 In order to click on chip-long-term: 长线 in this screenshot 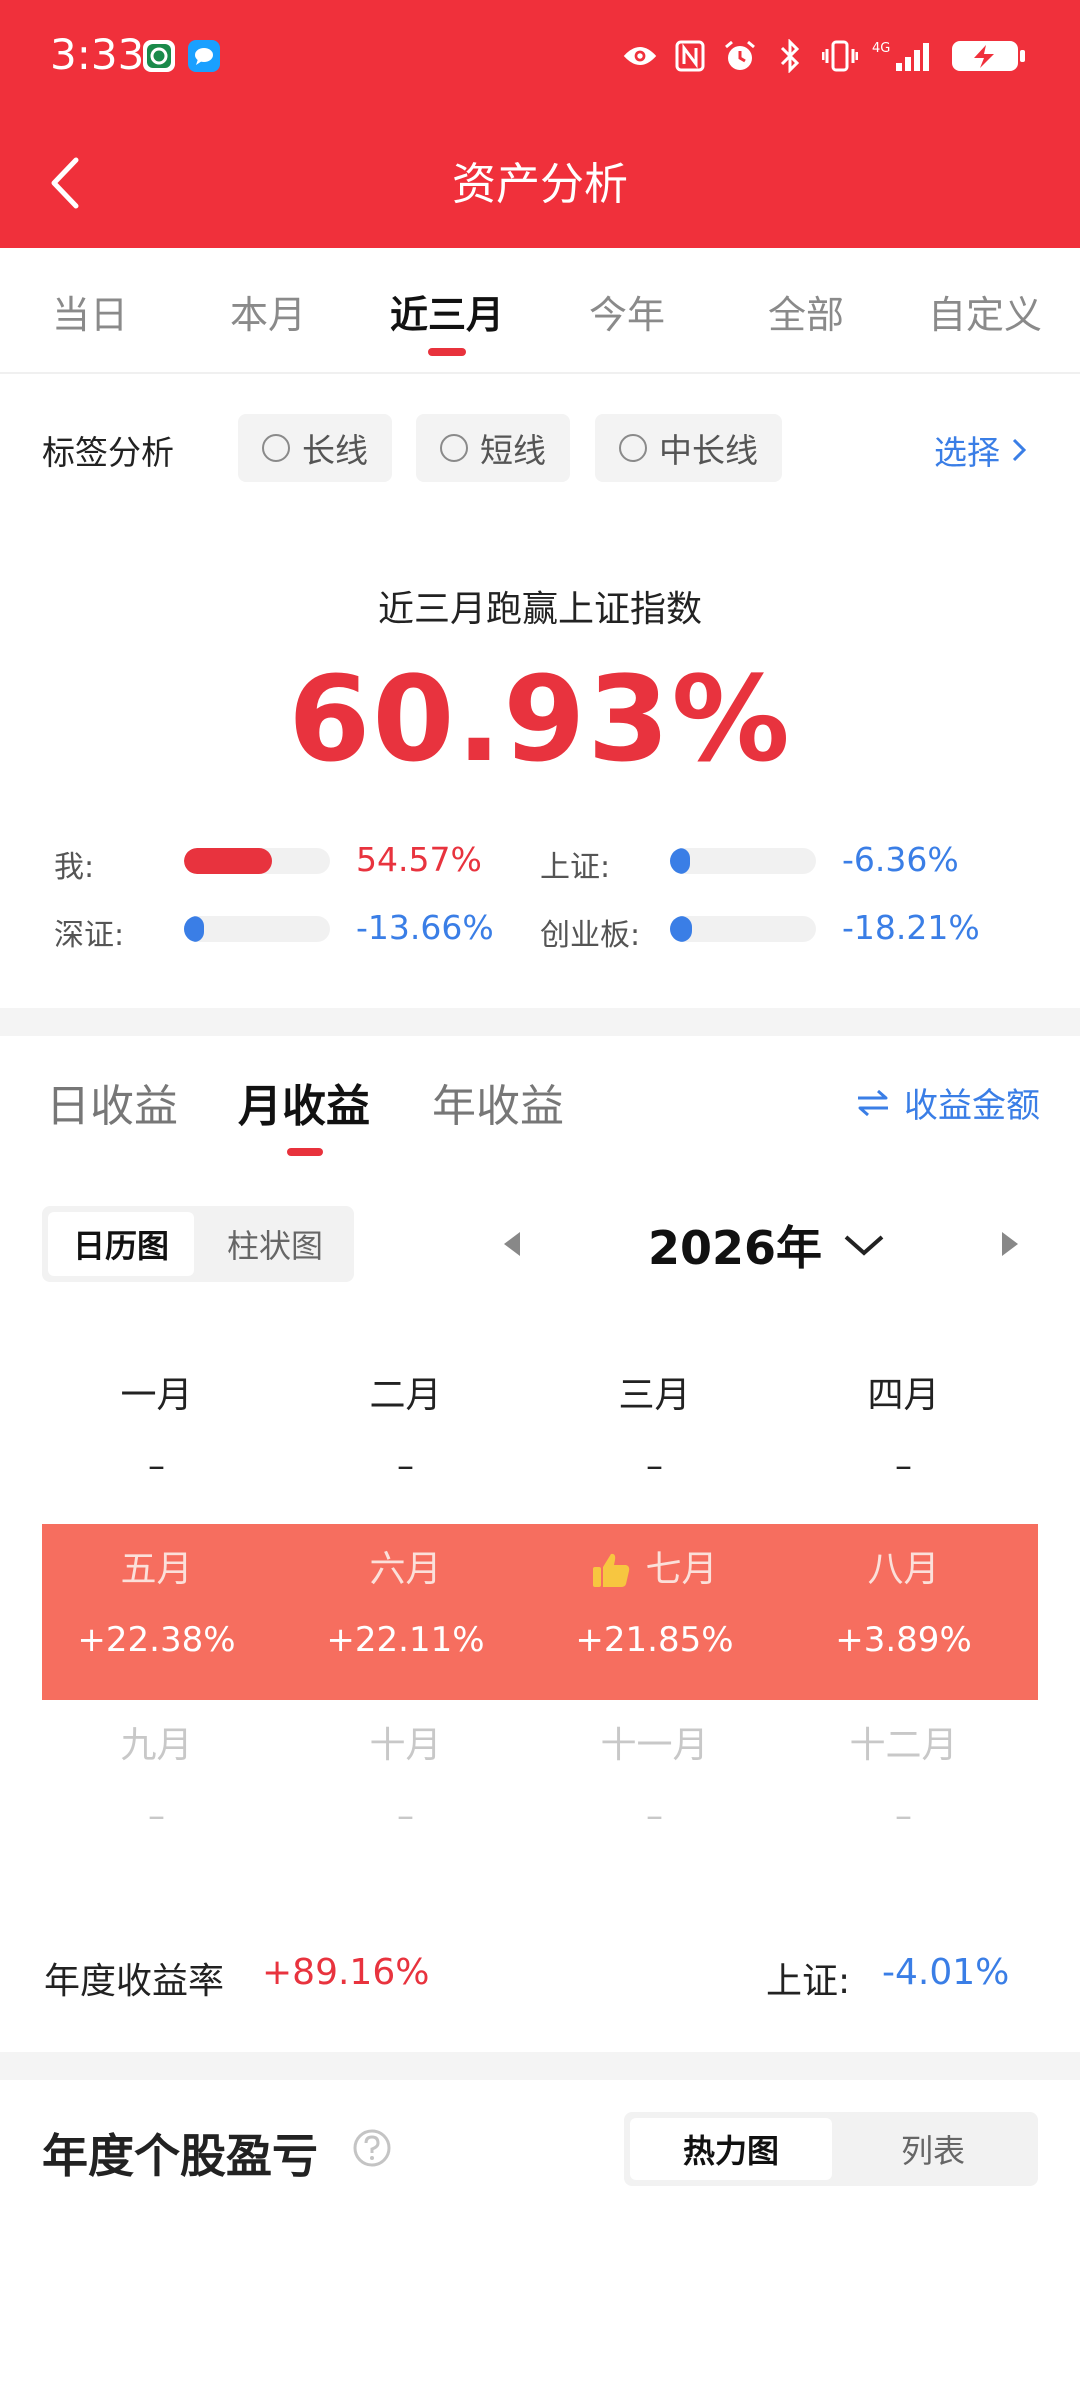, I will do `click(315, 448)`.